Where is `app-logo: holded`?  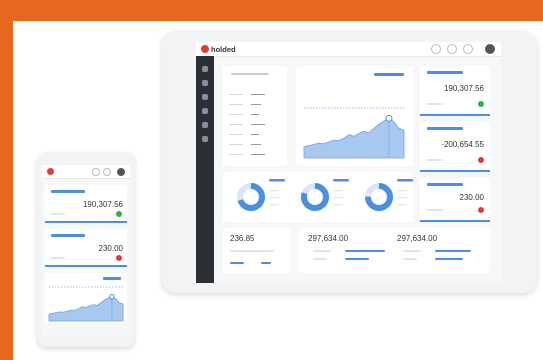
app-logo: holded is located at coordinates (218, 49).